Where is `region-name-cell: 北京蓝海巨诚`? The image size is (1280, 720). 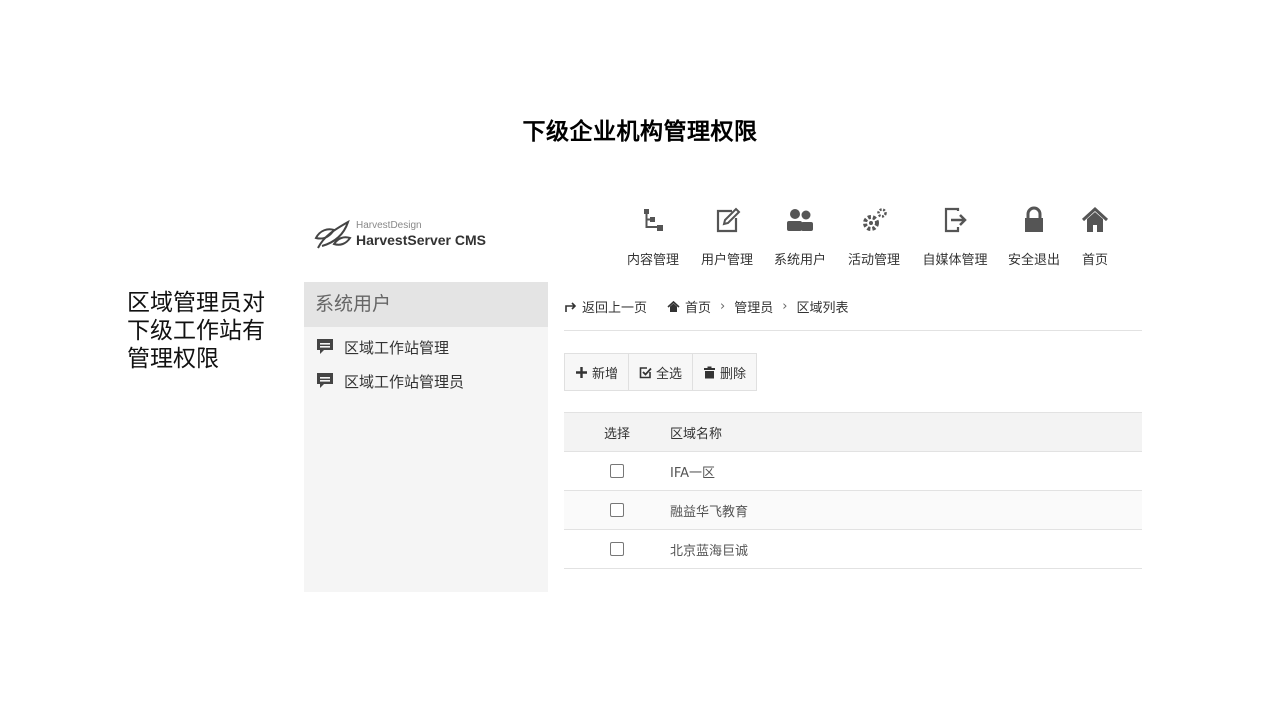 region-name-cell: 北京蓝海巨诚 is located at coordinates (906, 549).